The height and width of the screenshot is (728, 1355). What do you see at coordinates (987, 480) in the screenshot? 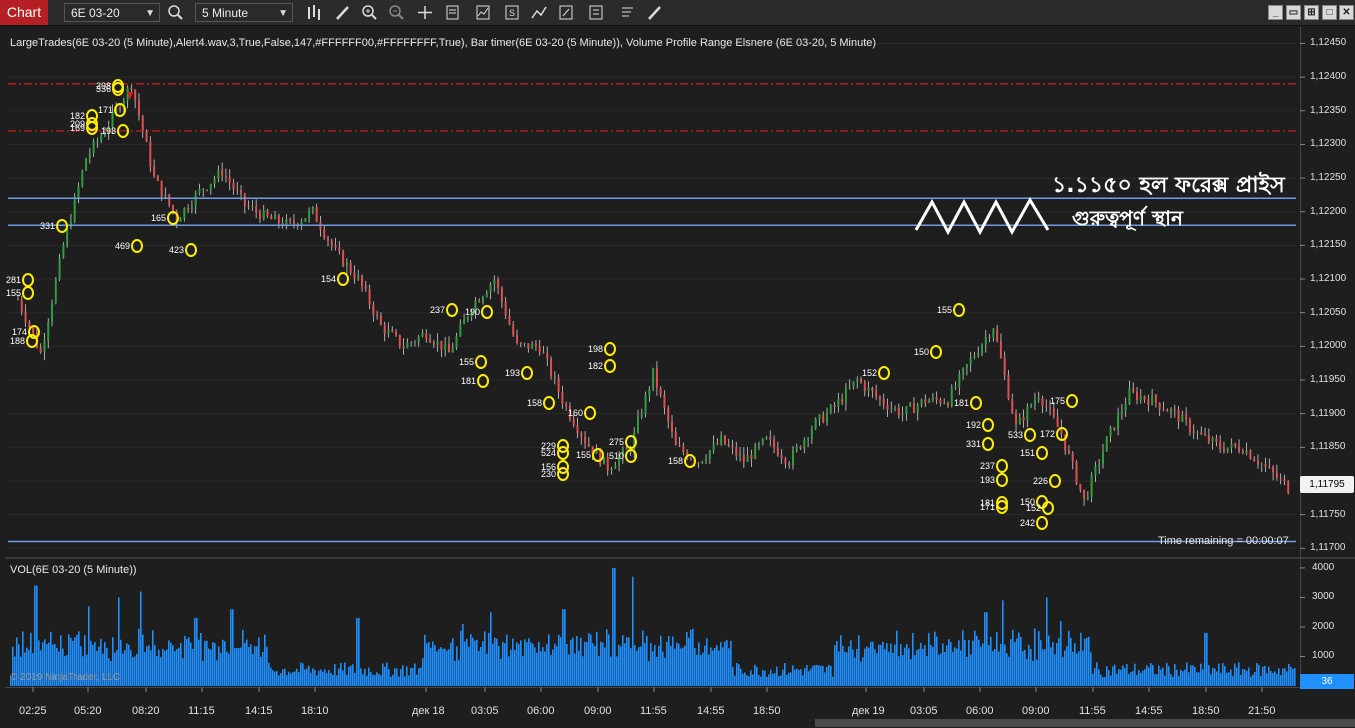
I see `large-trade-label: 193` at bounding box center [987, 480].